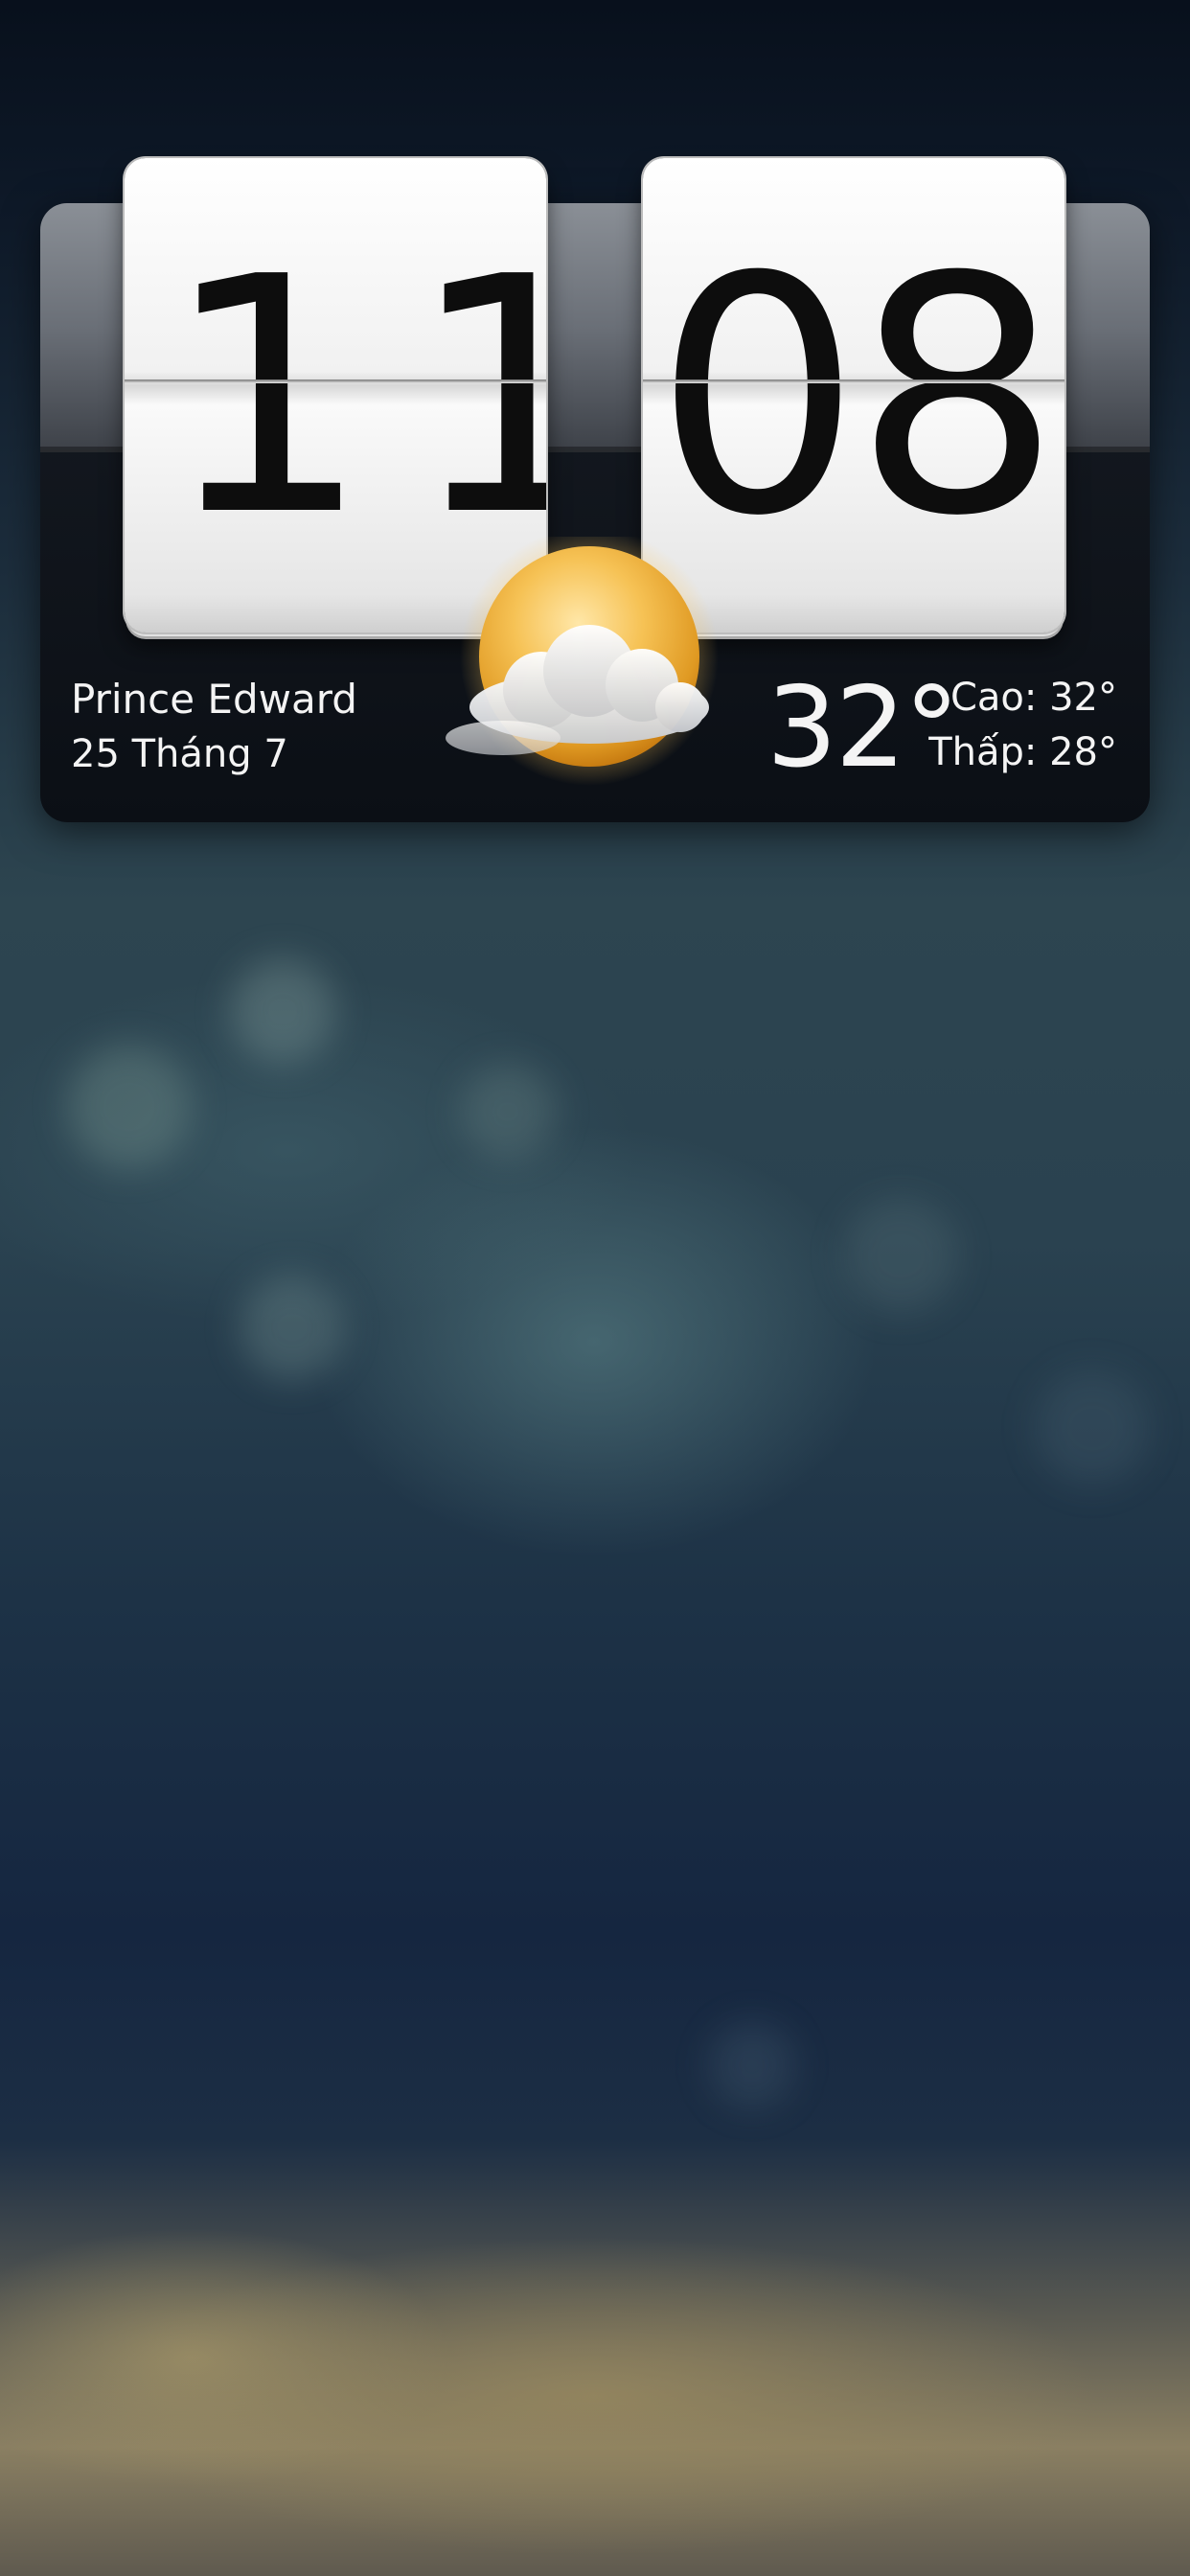  Describe the element at coordinates (214, 699) in the screenshot. I see `weather-location: Prince Edward` at that location.